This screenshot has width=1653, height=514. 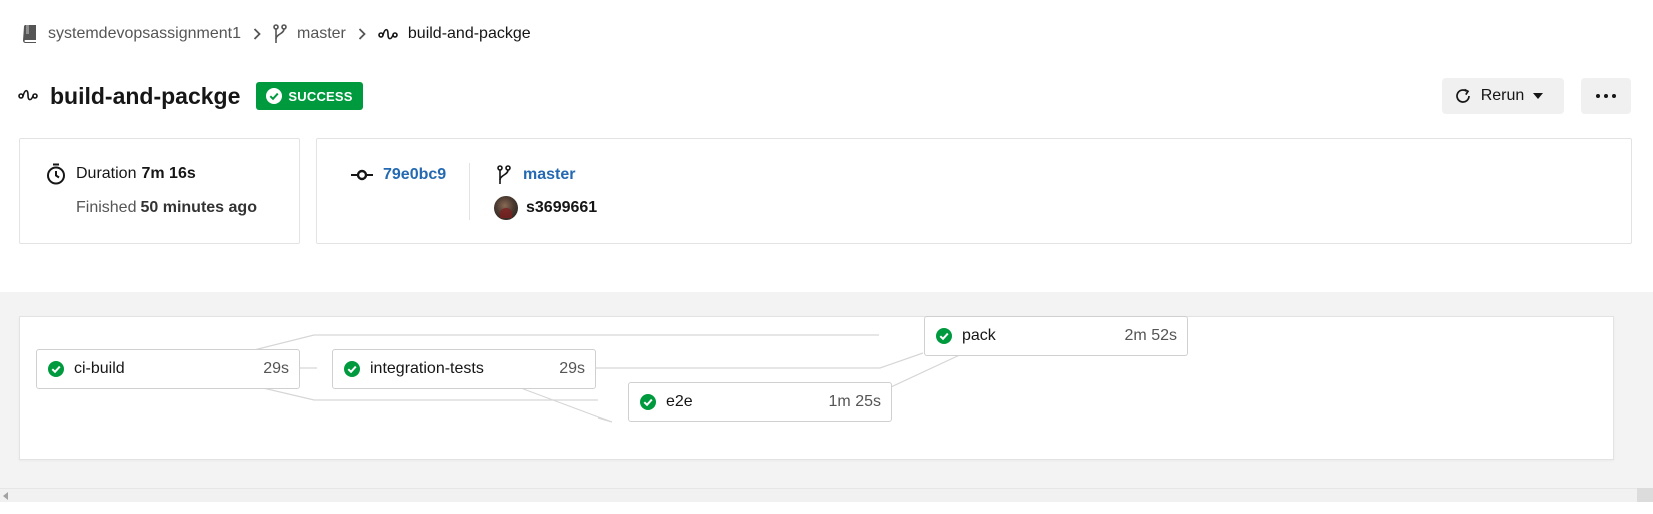 What do you see at coordinates (854, 401) in the screenshot?
I see `job-duration: 1m 25s` at bounding box center [854, 401].